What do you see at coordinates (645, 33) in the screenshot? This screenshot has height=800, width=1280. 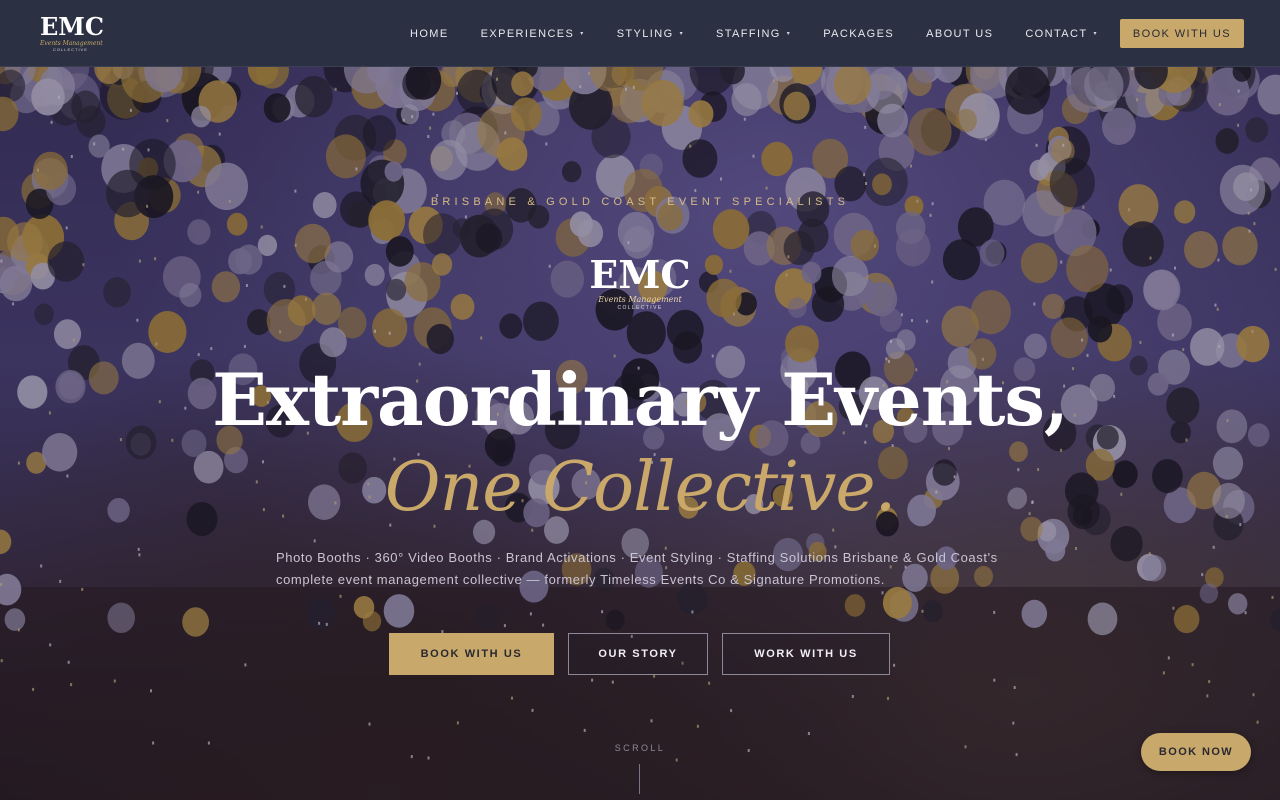 I see `nav-item-label: STYLING` at bounding box center [645, 33].